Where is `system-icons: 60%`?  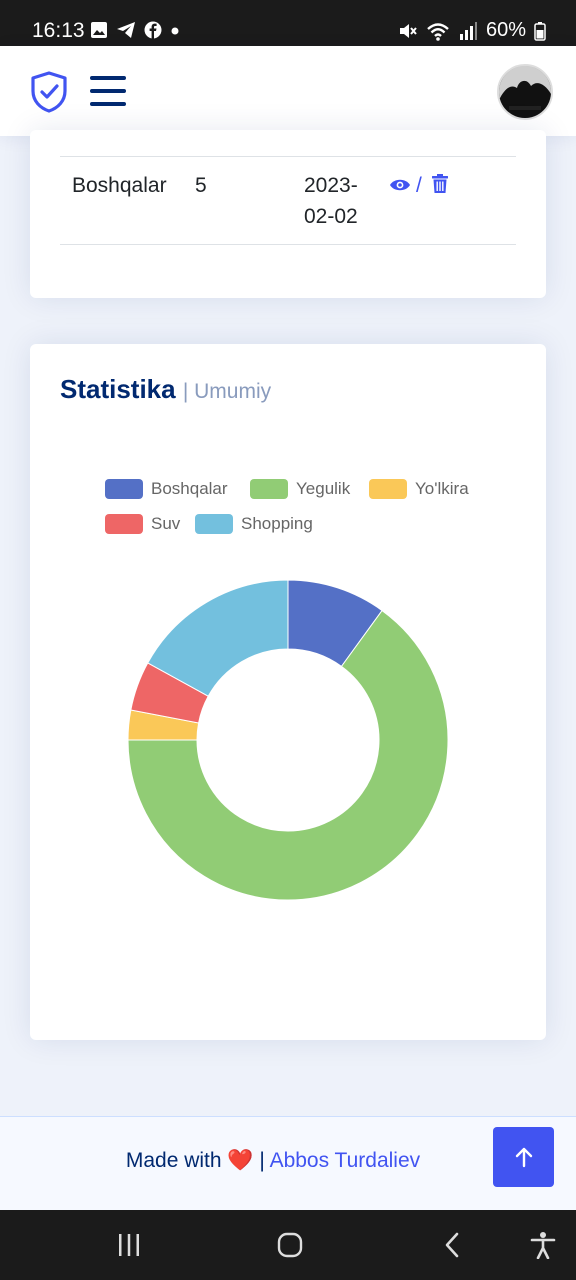
system-icons: 60% is located at coordinates (472, 30).